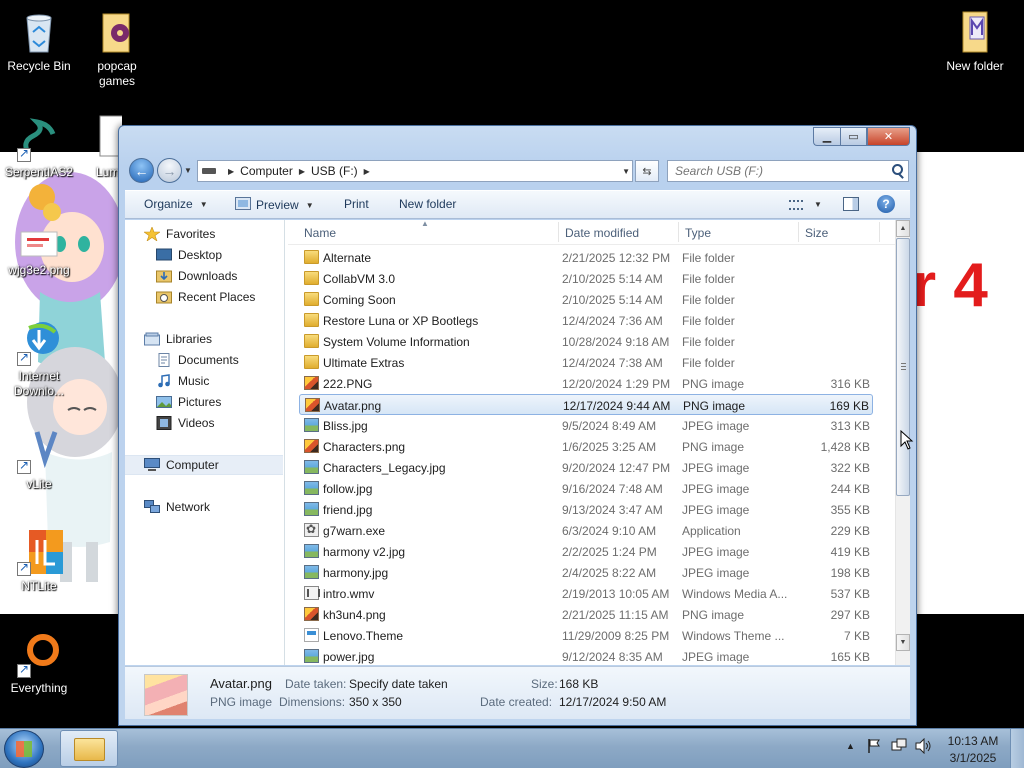 The height and width of the screenshot is (768, 1024). I want to click on desktop-icon-vlite: vLite, so click(39, 459).